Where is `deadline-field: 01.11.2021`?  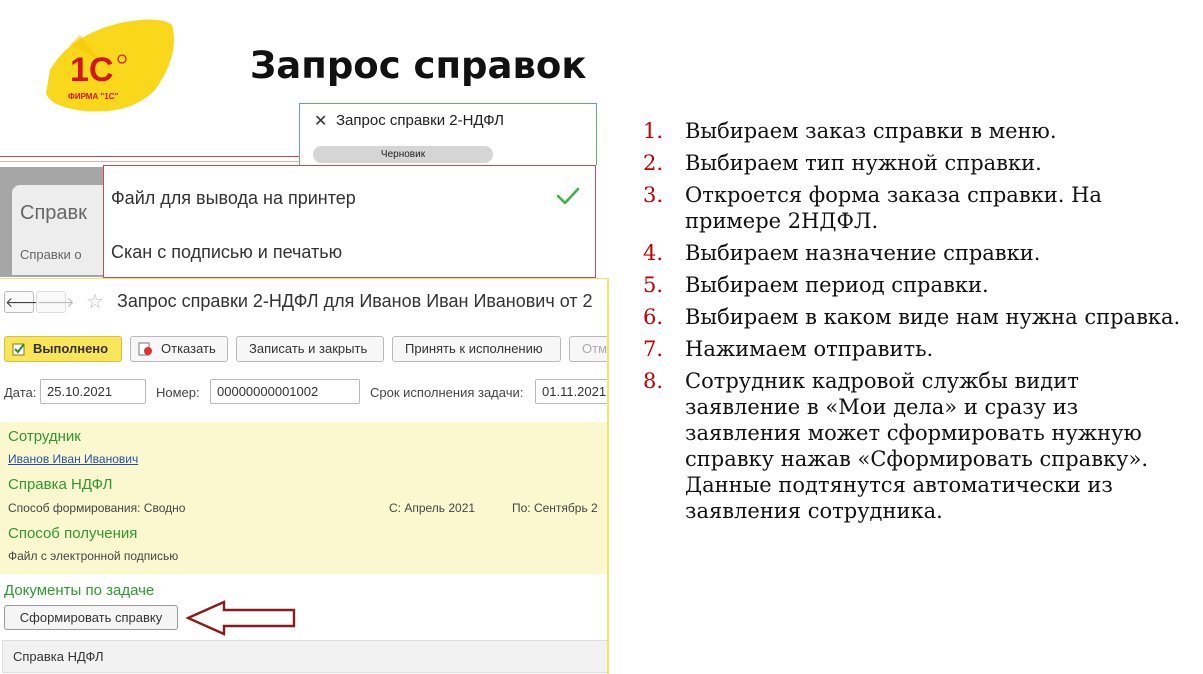 deadline-field: 01.11.2021 is located at coordinates (571, 391).